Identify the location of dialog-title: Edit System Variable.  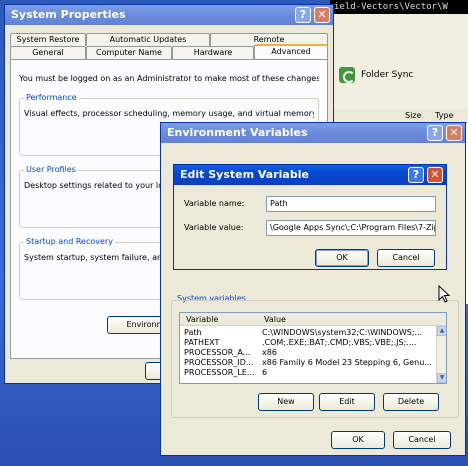
(244, 174).